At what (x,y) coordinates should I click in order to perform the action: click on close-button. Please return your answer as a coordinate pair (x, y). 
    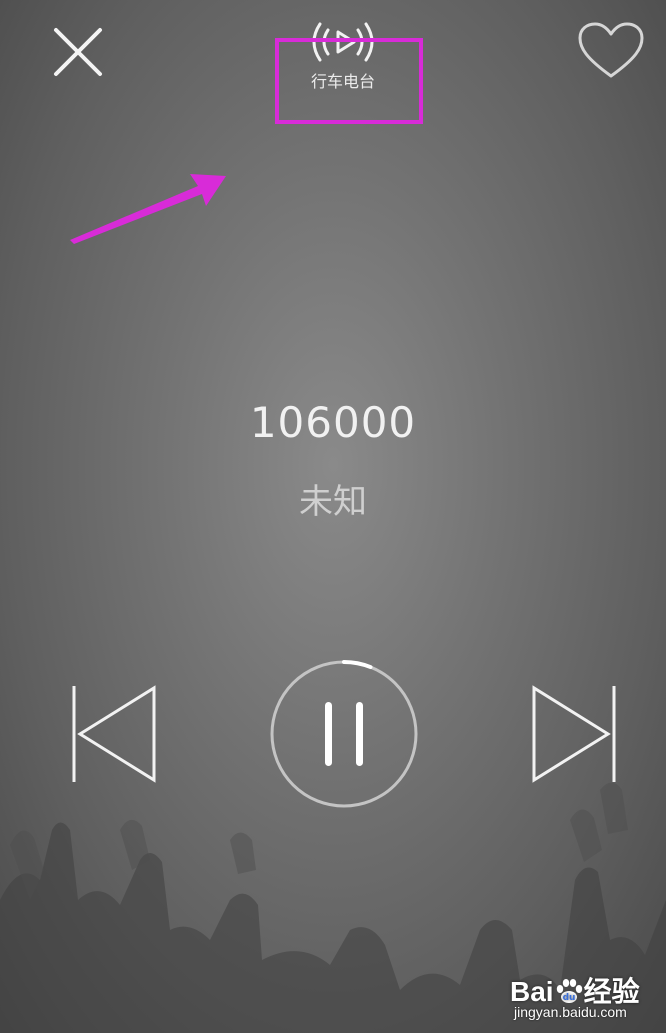
    Looking at the image, I should click on (78, 52).